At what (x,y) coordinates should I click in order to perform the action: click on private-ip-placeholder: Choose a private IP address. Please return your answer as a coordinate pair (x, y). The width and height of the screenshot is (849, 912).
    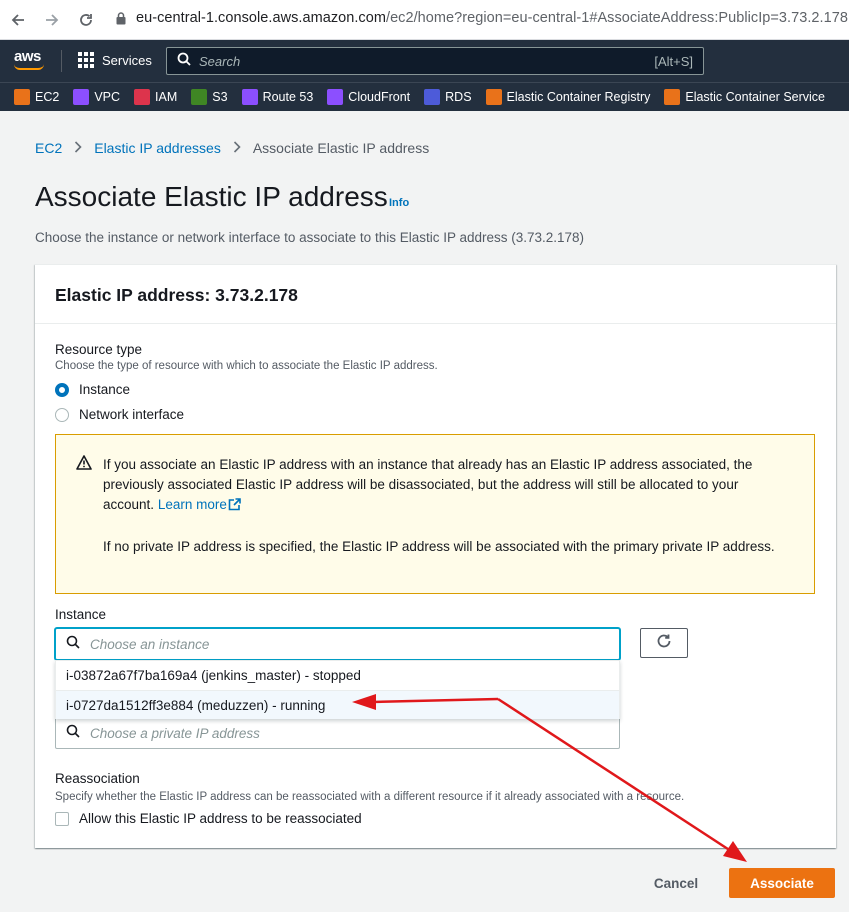
    Looking at the image, I should click on (175, 733).